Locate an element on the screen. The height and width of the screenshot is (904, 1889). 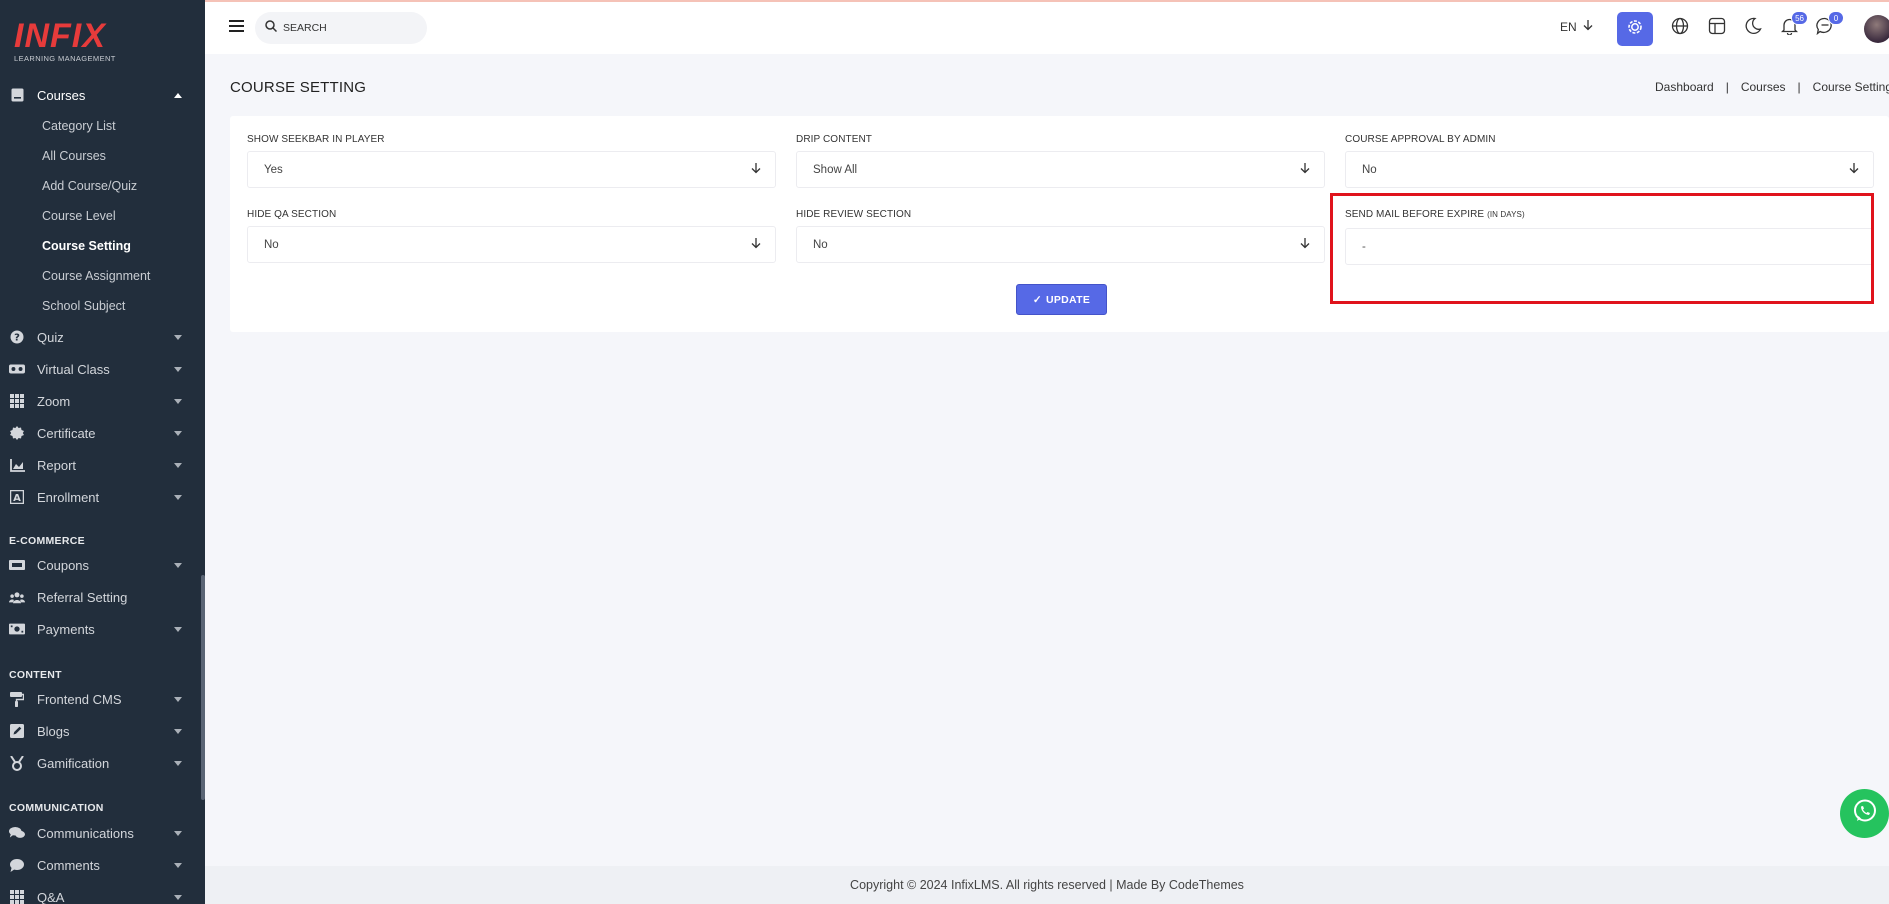
whatsapp-icon is located at coordinates (1865, 813).